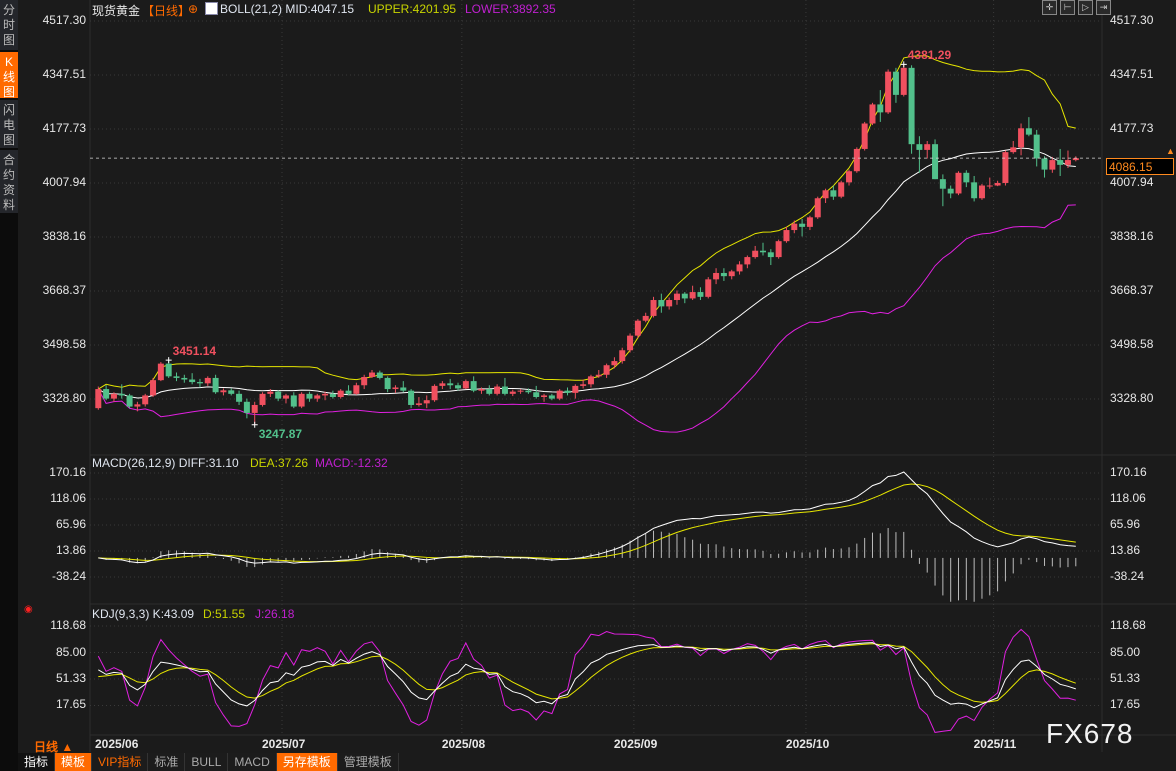  What do you see at coordinates (64, 289) in the screenshot?
I see `price-tick-left: 3668.37` at bounding box center [64, 289].